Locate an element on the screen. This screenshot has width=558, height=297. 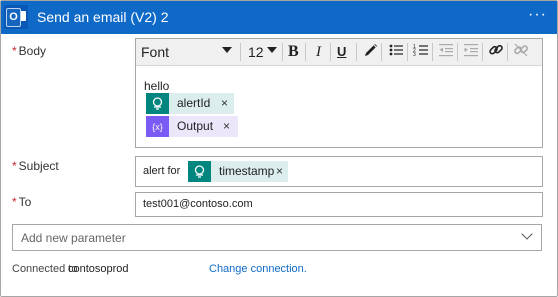
dynamic-token-timestamp: timestamp × is located at coordinates (238, 171).